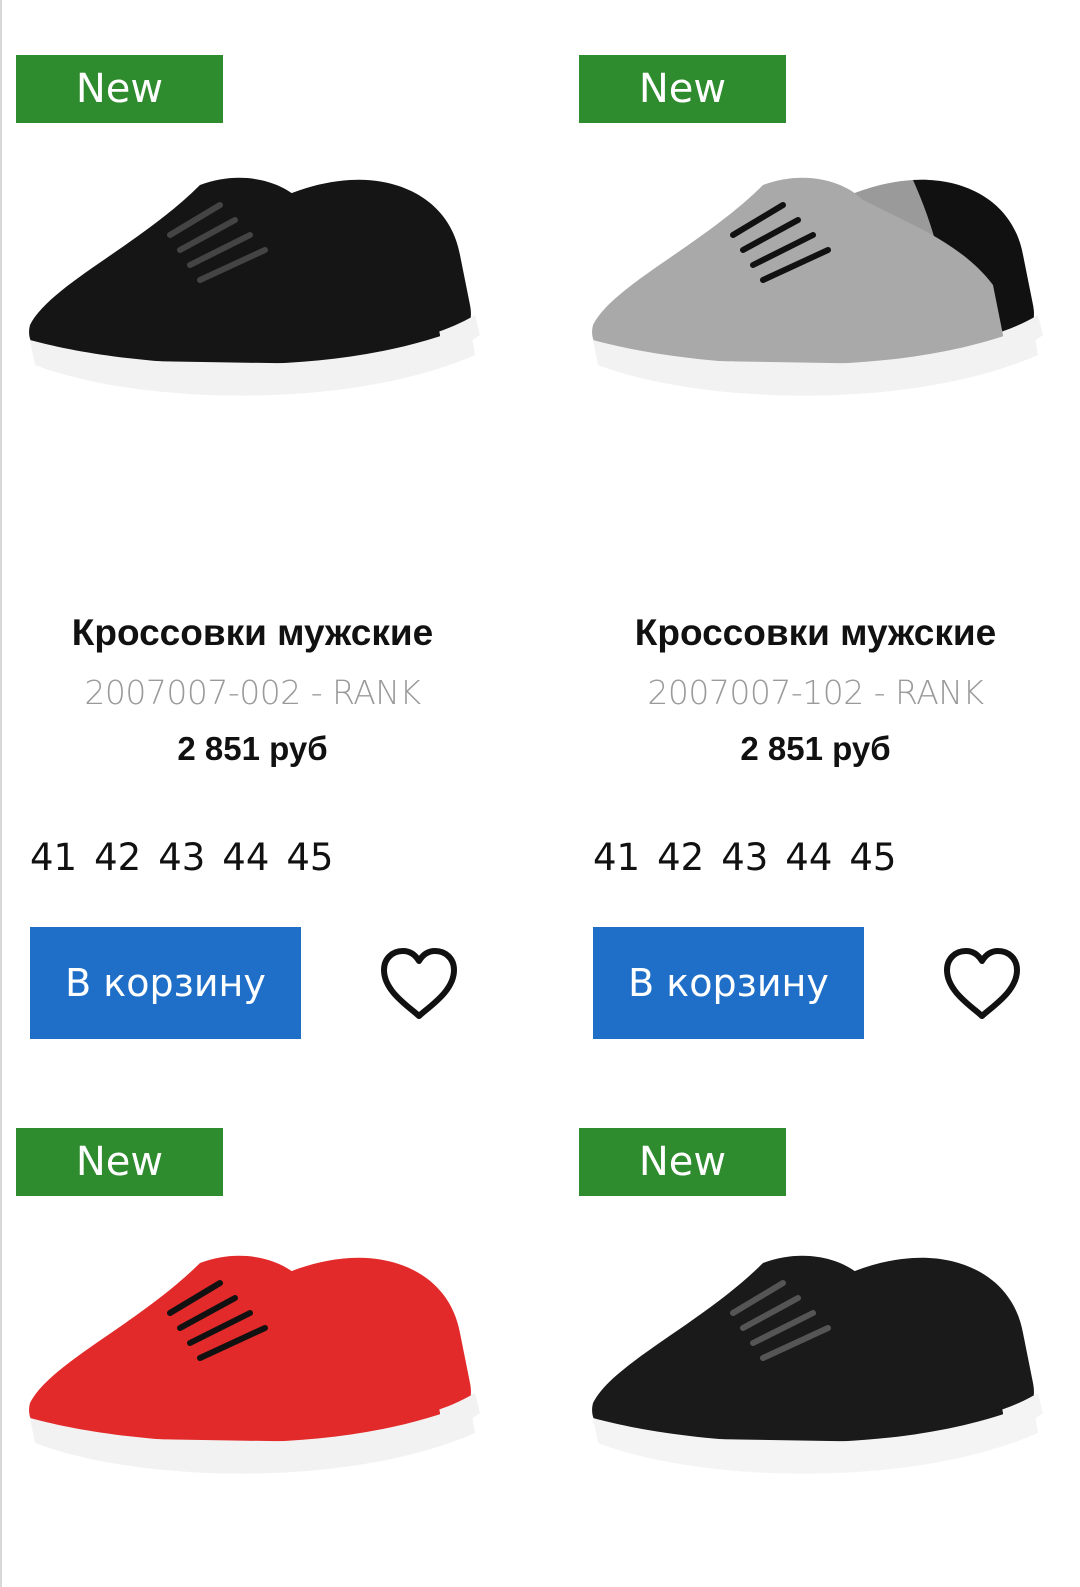 The width and height of the screenshot is (1080, 1587). Describe the element at coordinates (815, 692) in the screenshot. I see `product-sku: 2007007-102 - RANK` at that location.